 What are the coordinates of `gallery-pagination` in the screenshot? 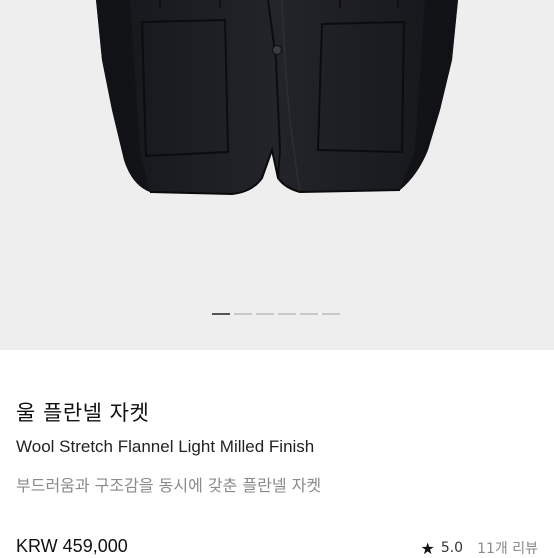 It's located at (276, 314).